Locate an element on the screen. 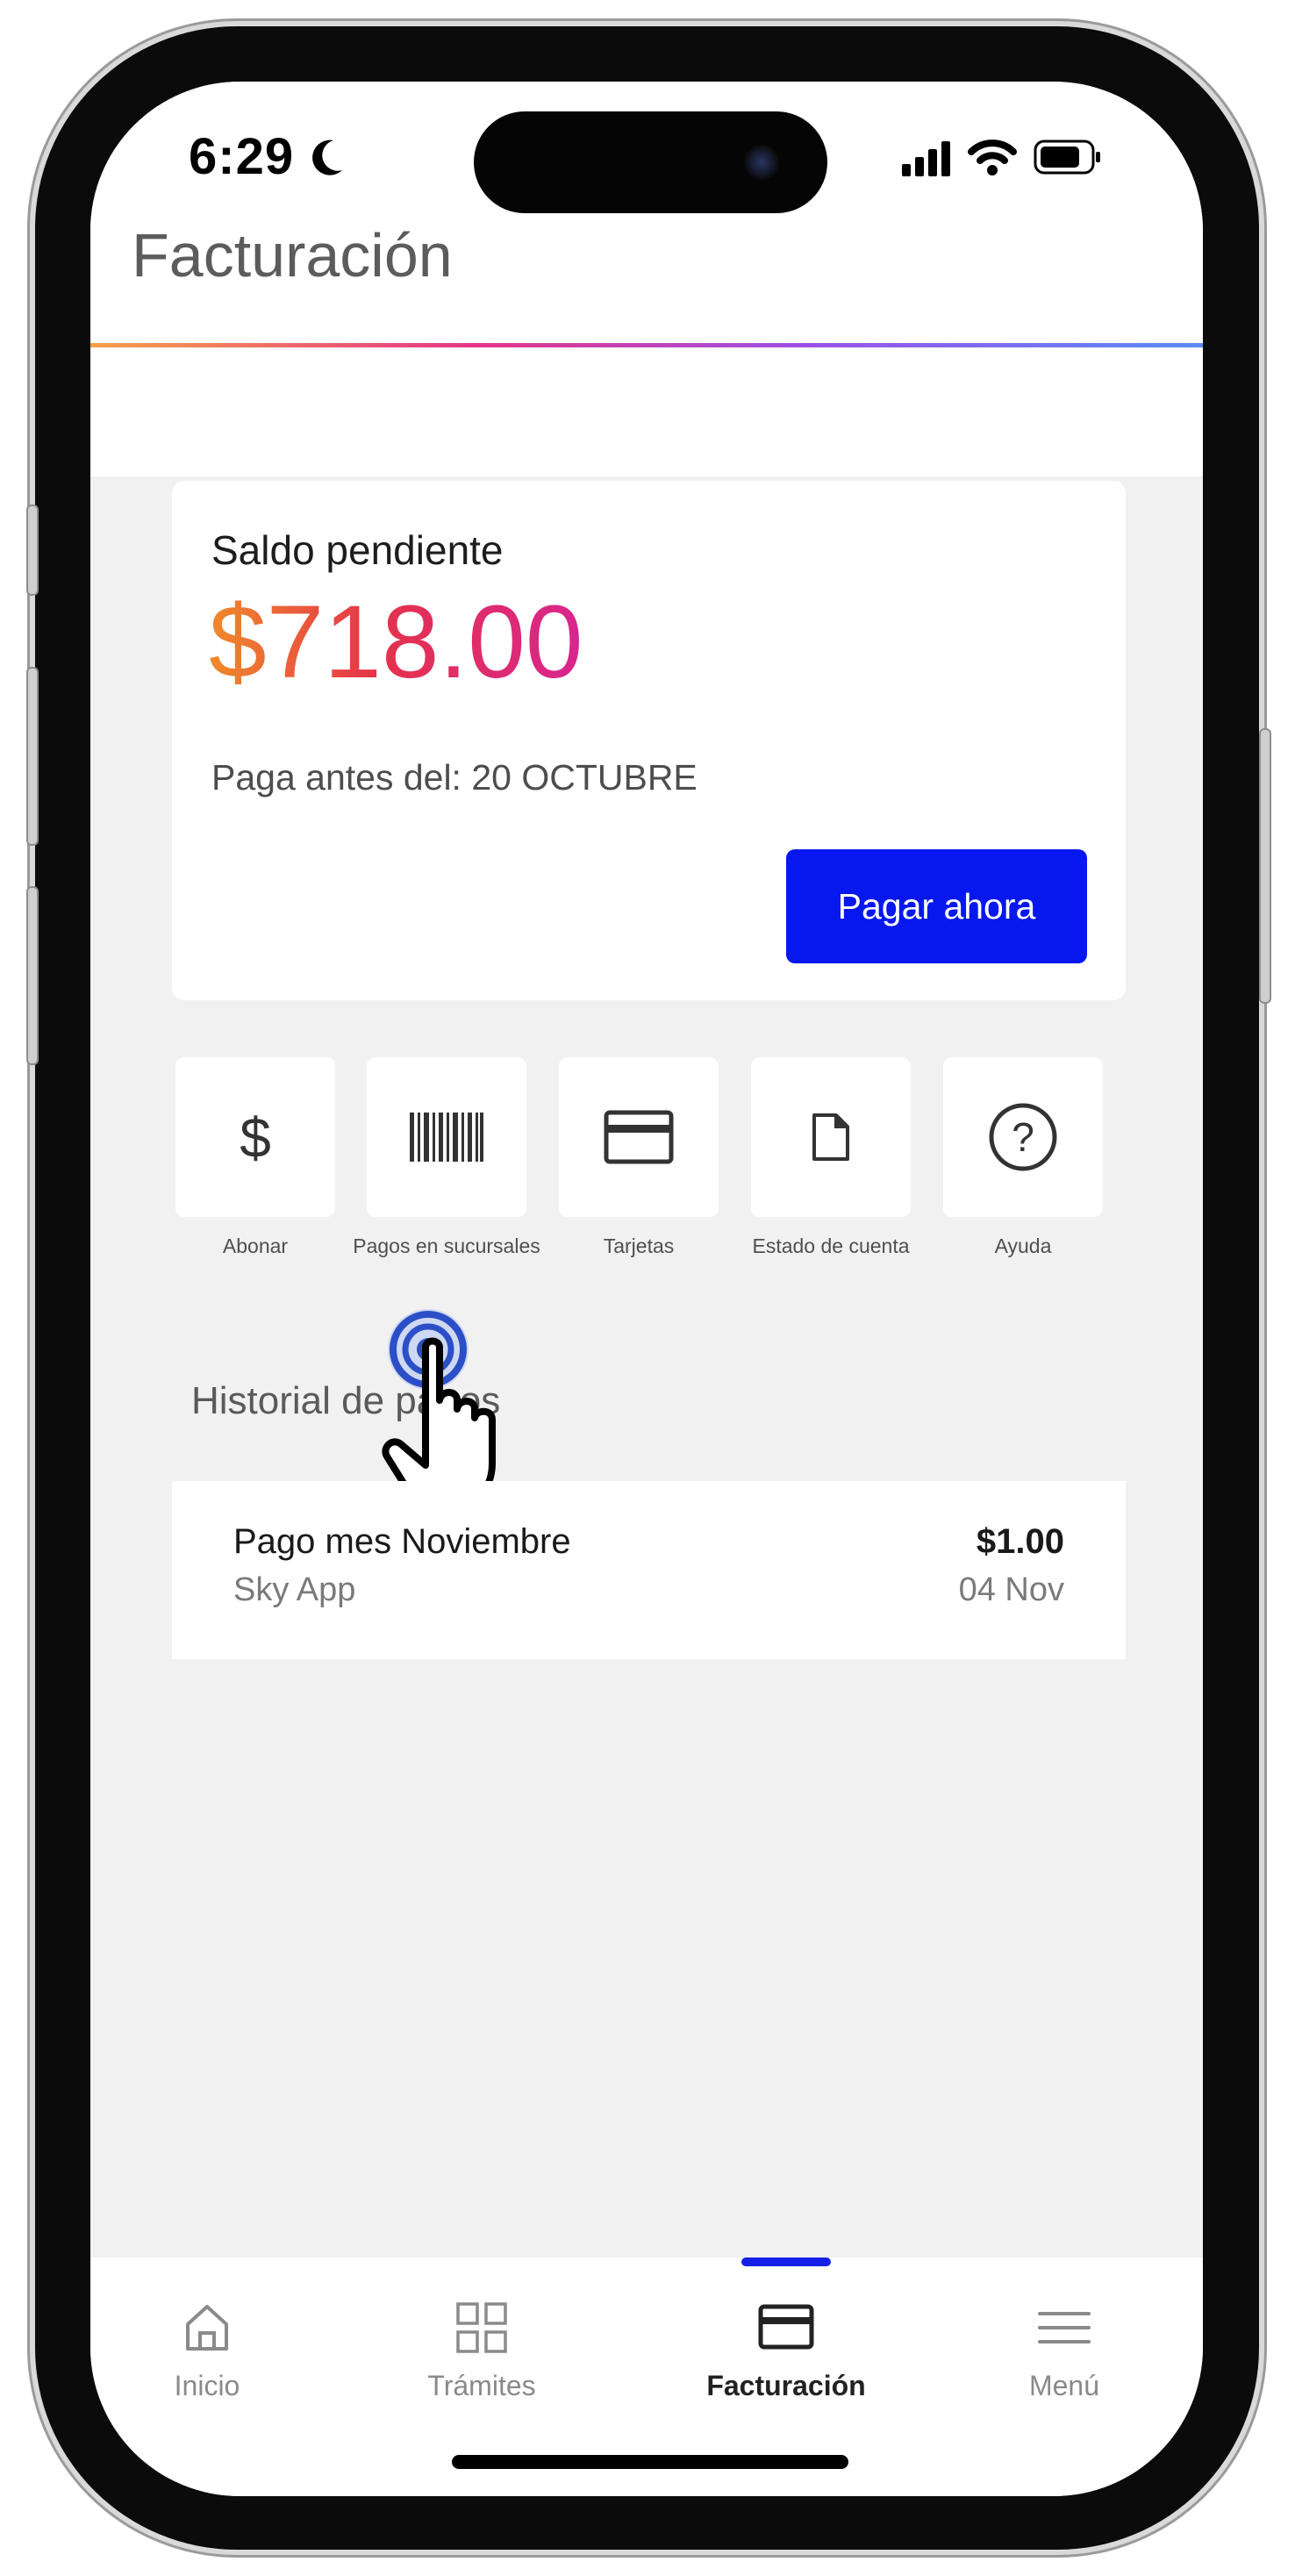  ayuda-tile: ? is located at coordinates (1023, 1137).